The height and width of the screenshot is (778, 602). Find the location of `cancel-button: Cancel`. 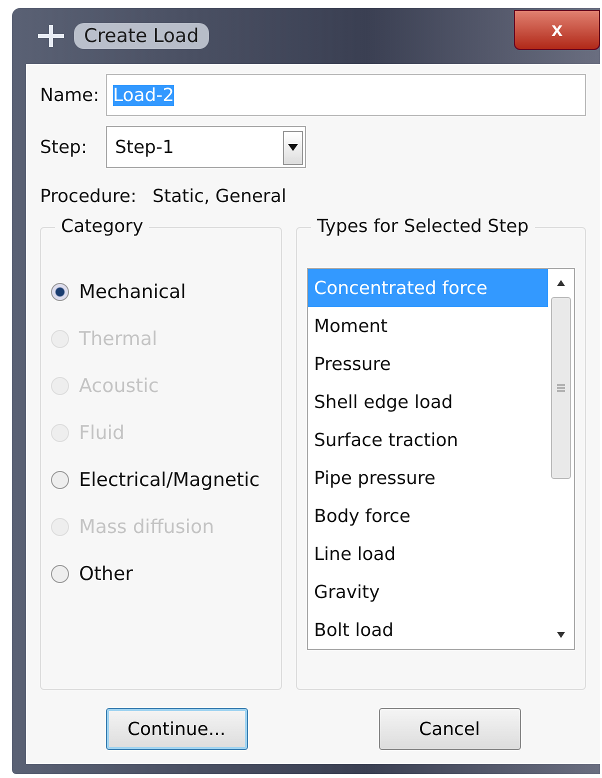

cancel-button: Cancel is located at coordinates (449, 729).